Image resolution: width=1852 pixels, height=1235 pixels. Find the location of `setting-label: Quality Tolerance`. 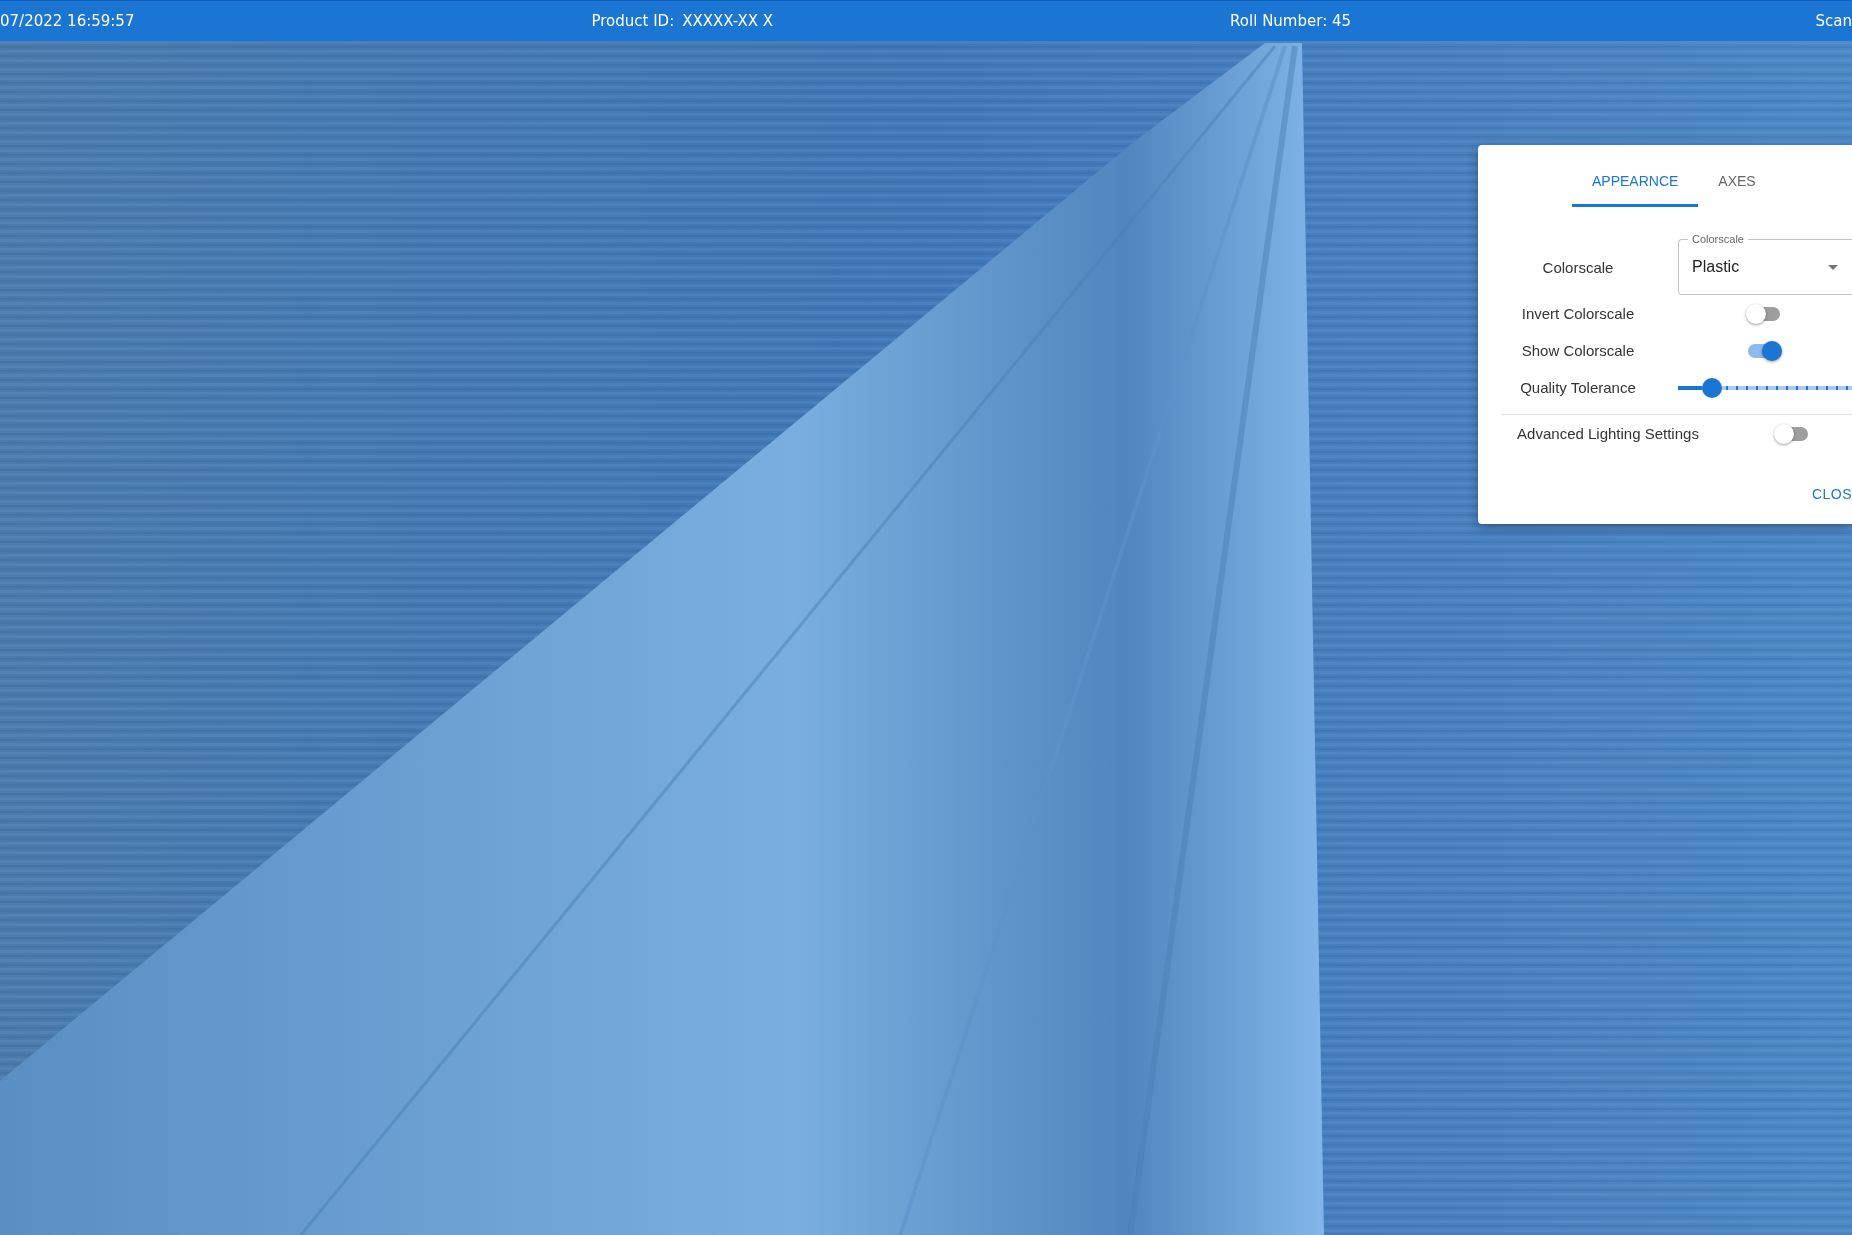

setting-label: Quality Tolerance is located at coordinates (1578, 387).